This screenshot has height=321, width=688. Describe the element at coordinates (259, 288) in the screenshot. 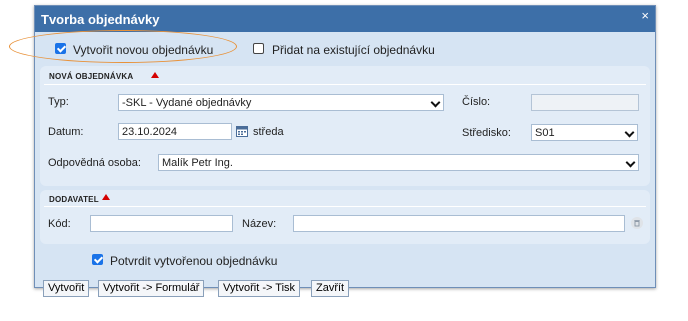

I see `create-print-button: Vytvořit -> Tisk` at that location.